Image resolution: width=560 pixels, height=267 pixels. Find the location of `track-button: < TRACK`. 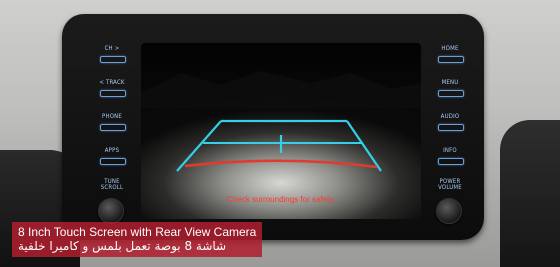

track-button: < TRACK is located at coordinates (112, 93).